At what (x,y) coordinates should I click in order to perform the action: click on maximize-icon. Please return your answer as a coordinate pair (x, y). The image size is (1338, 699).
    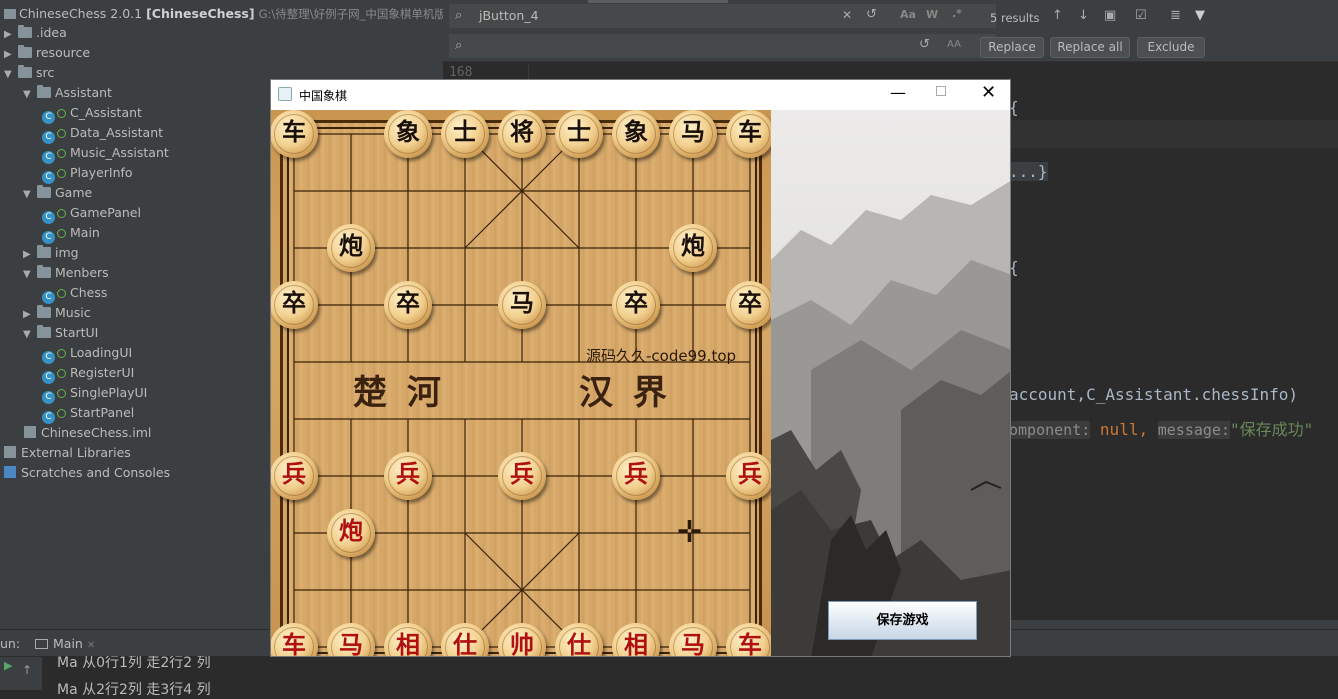
    Looking at the image, I should click on (941, 91).